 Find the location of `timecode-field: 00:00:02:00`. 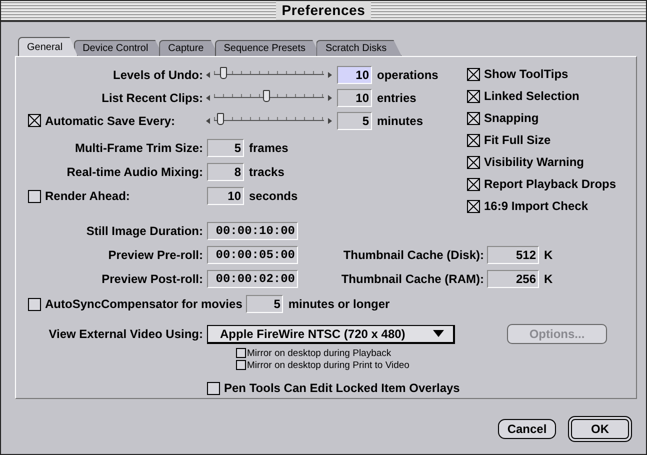

timecode-field: 00:00:02:00 is located at coordinates (252, 279).